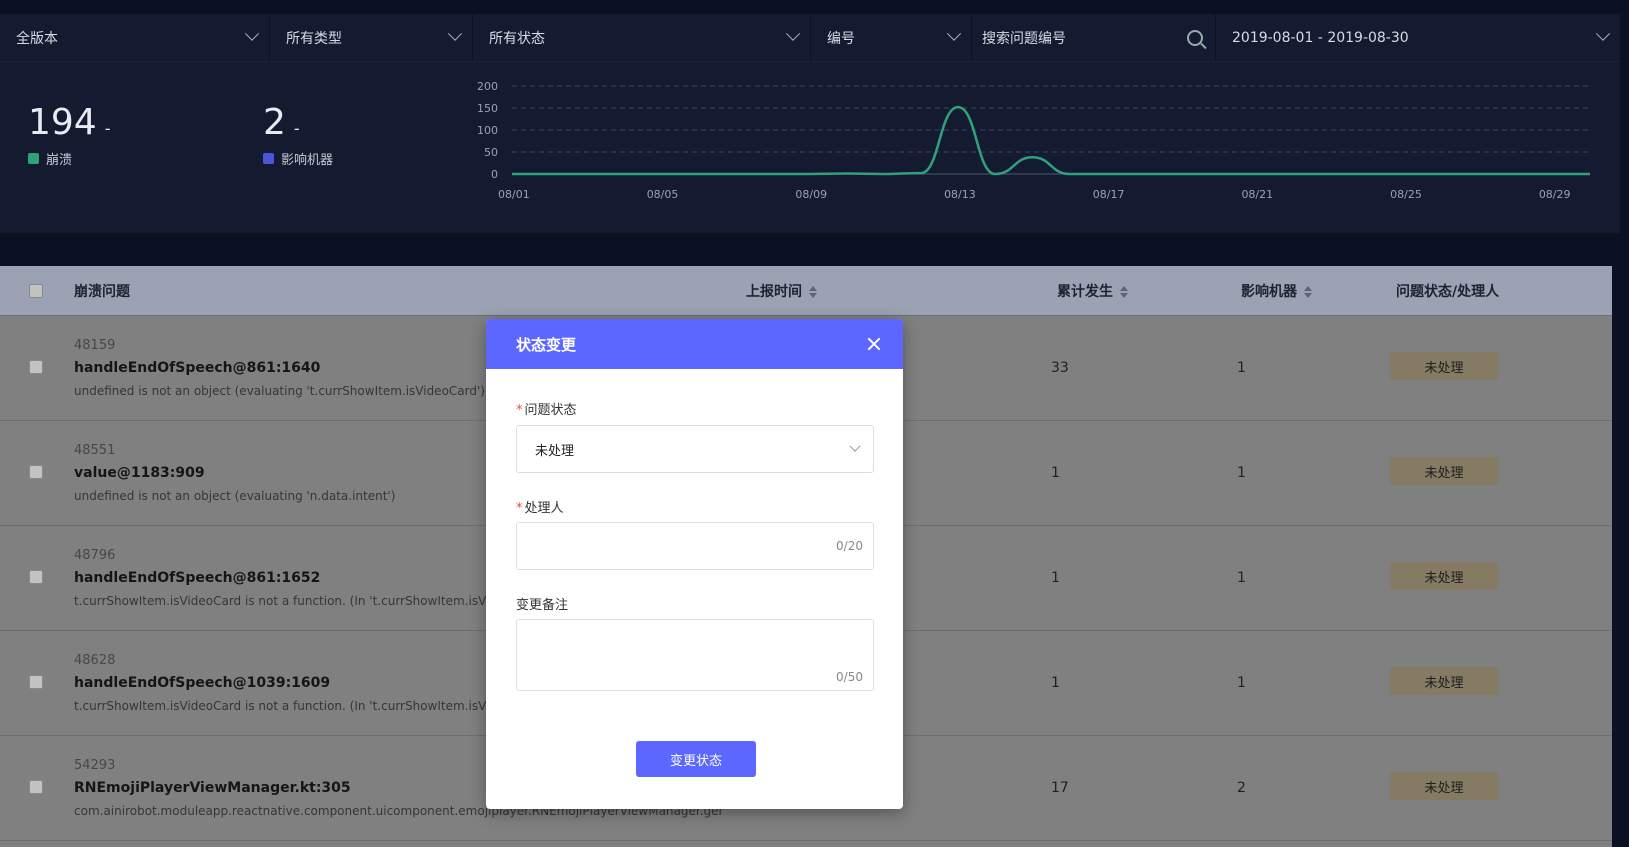 The height and width of the screenshot is (847, 1629). Describe the element at coordinates (62, 122) in the screenshot. I see `crash-count: 194` at that location.